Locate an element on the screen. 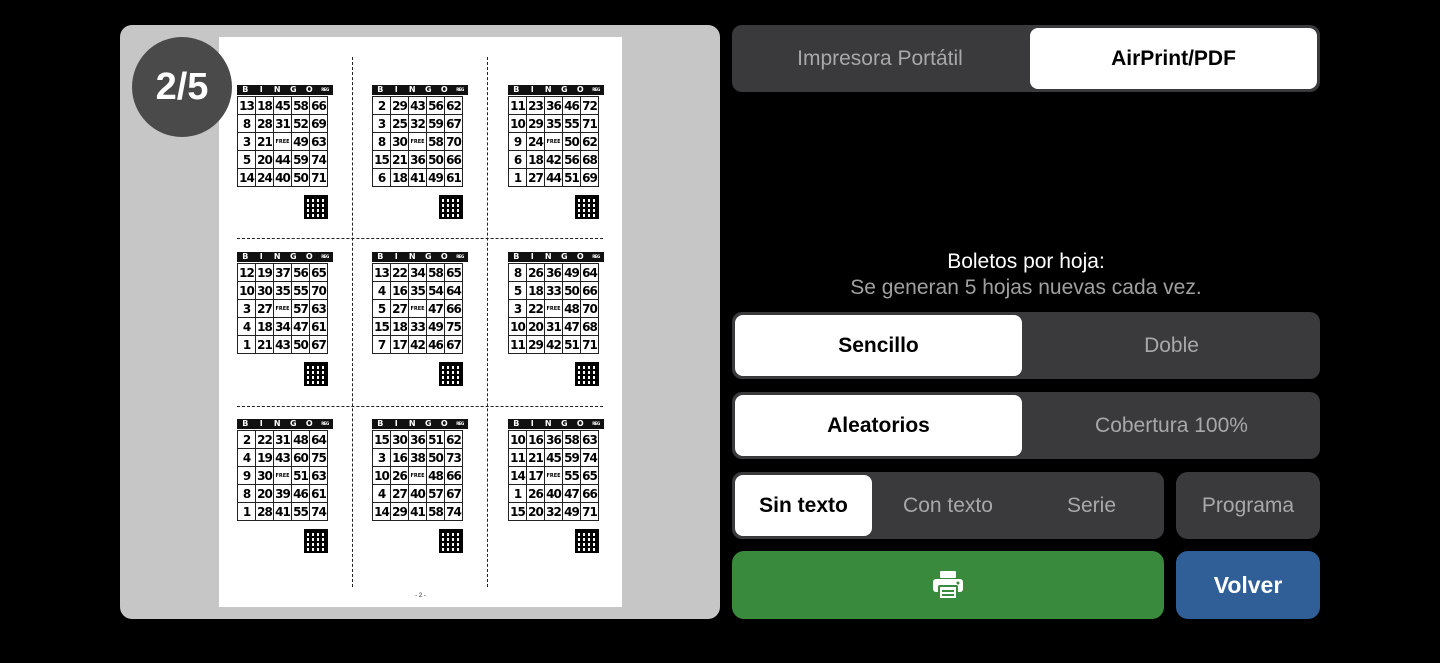 This screenshot has width=1440, height=663. bingo-cell: 59 is located at coordinates (435, 123).